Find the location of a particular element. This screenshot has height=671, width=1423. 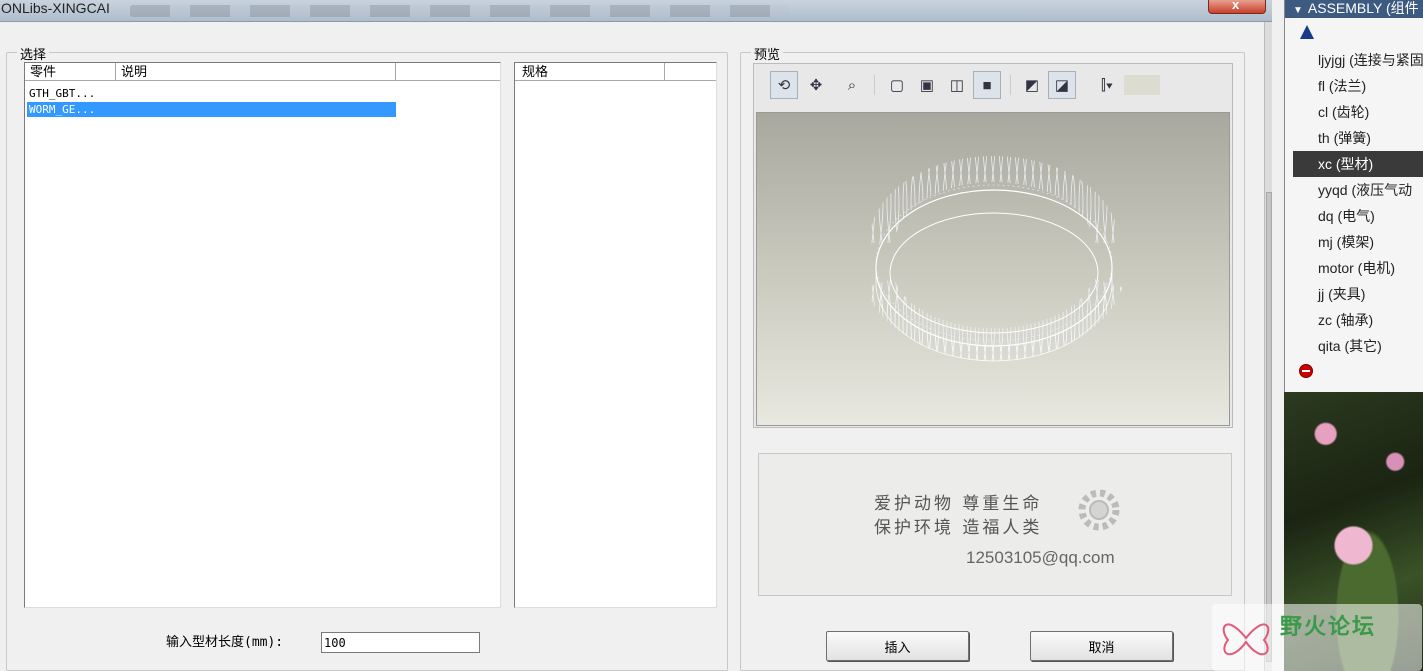

insert-button: 插入 is located at coordinates (897, 646).